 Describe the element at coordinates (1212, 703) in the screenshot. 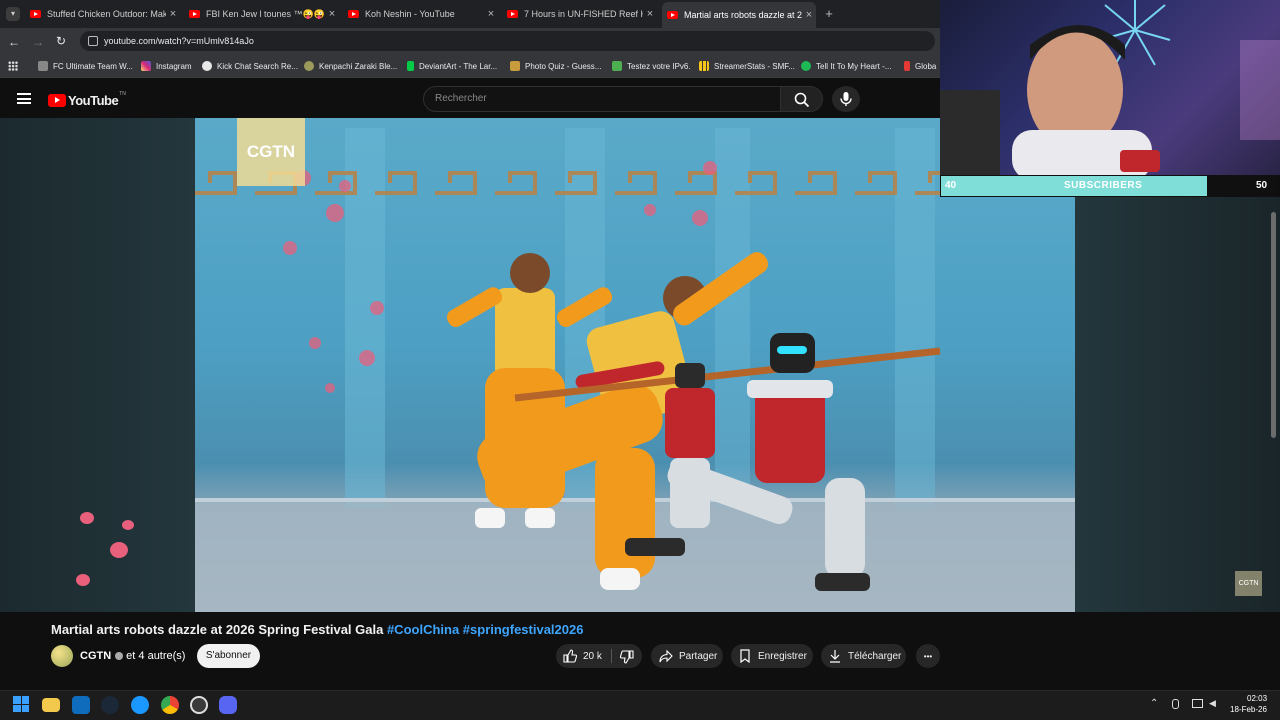

I see `tray-volume-icon: ◀` at that location.